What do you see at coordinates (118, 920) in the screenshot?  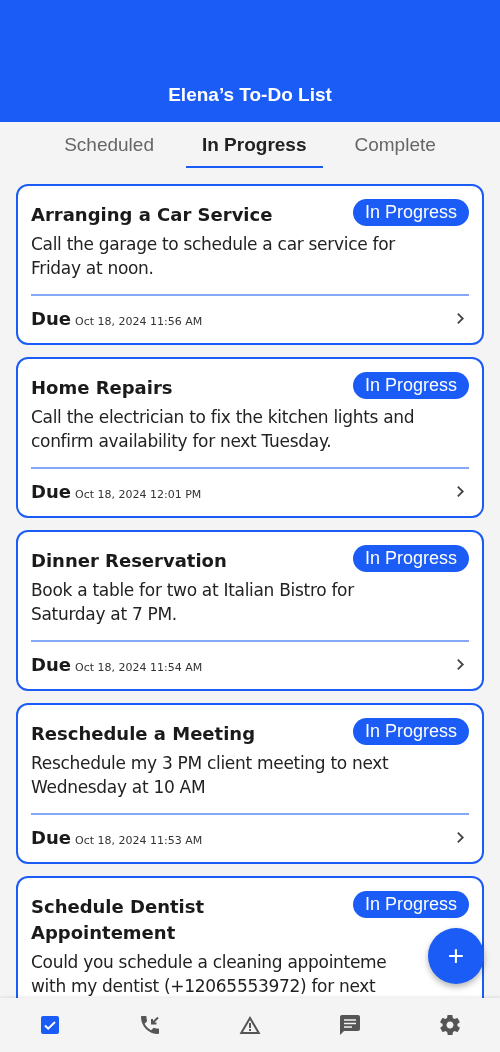 I see `task-title: Schedule Dentist Appointement` at bounding box center [118, 920].